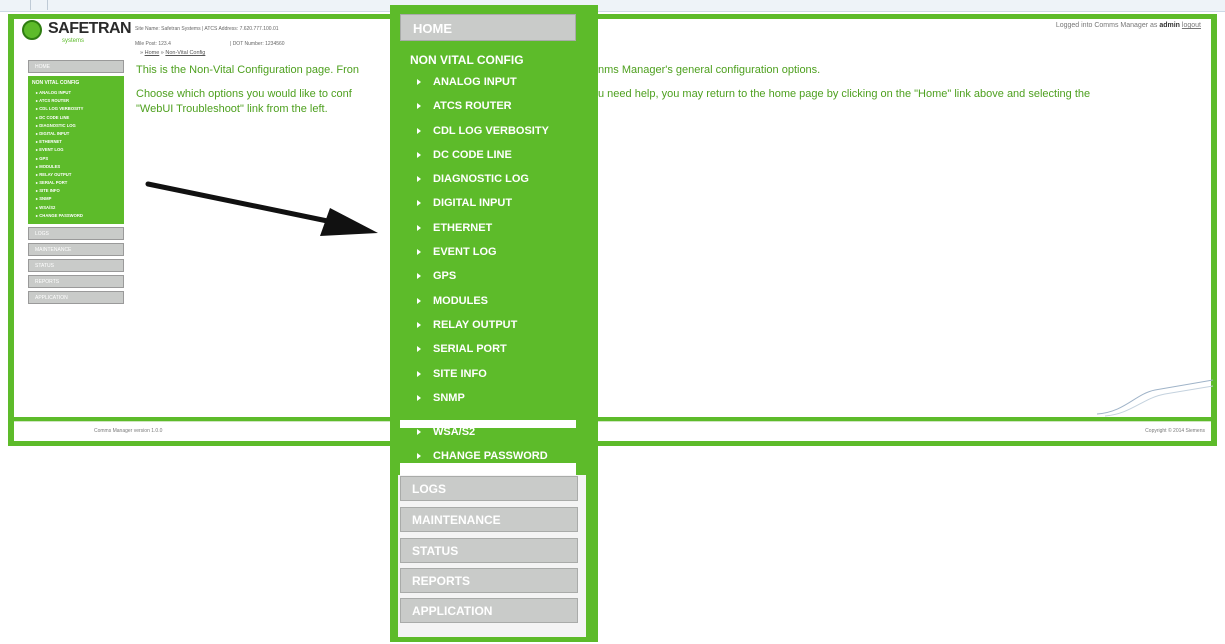 This screenshot has width=1225, height=644. I want to click on zoom-item-serial-port: SERIAL PORT, so click(501, 354).